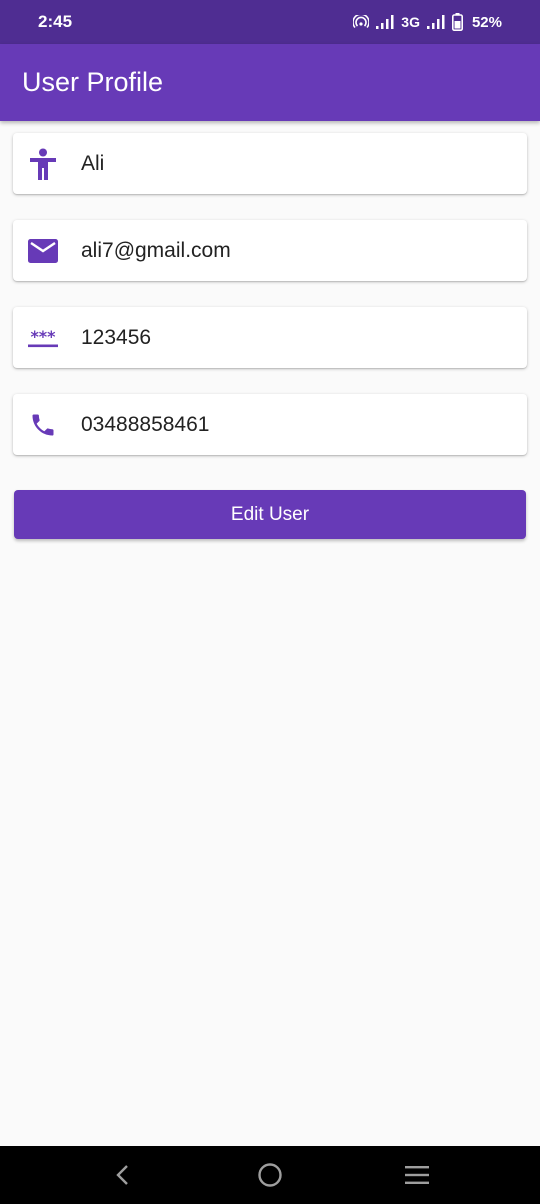 The width and height of the screenshot is (540, 1204). What do you see at coordinates (410, 22) in the screenshot?
I see `network-type: 3G` at bounding box center [410, 22].